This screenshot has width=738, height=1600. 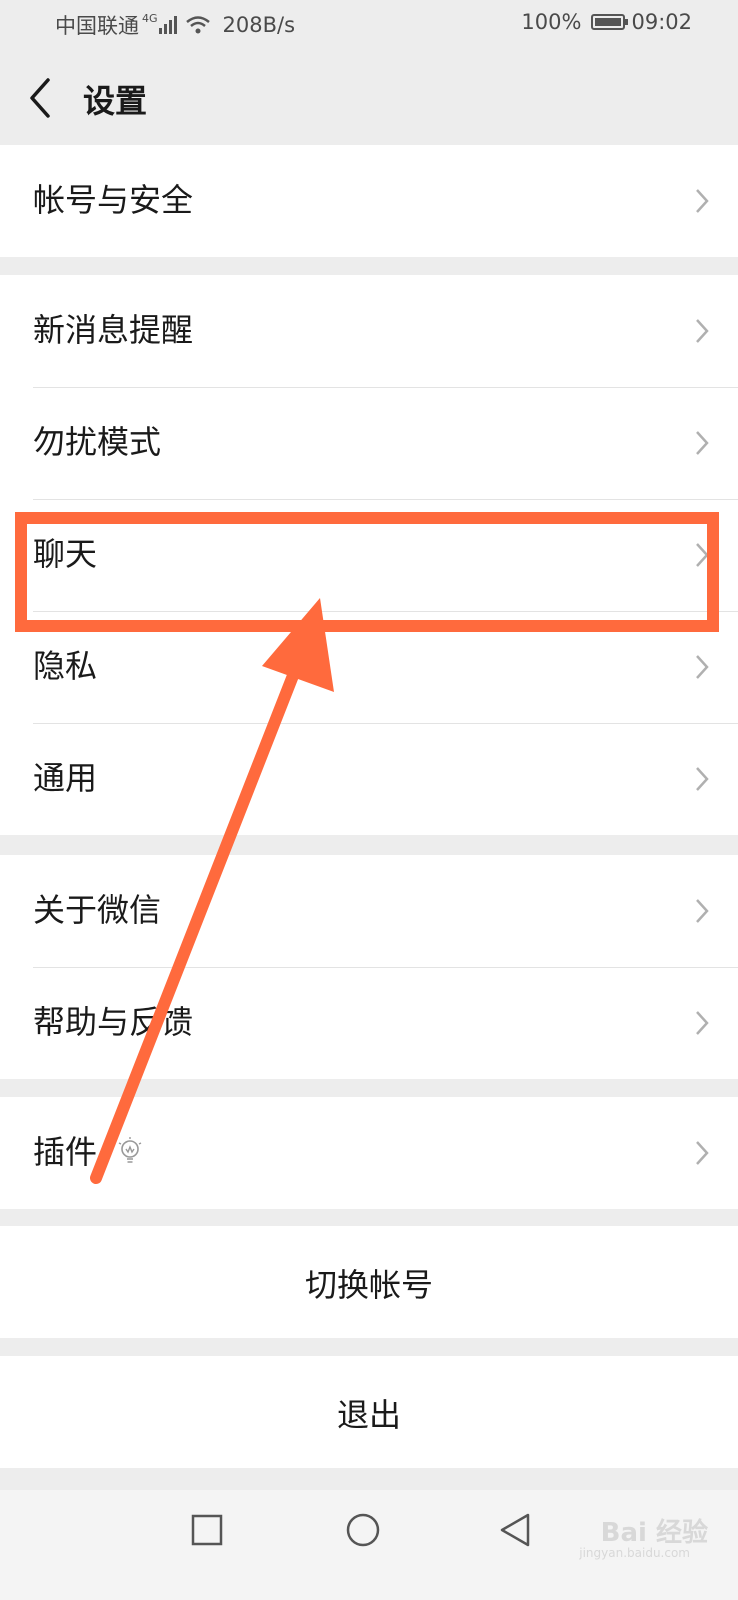 What do you see at coordinates (97, 26) in the screenshot?
I see `carrier-name: 中国联通` at bounding box center [97, 26].